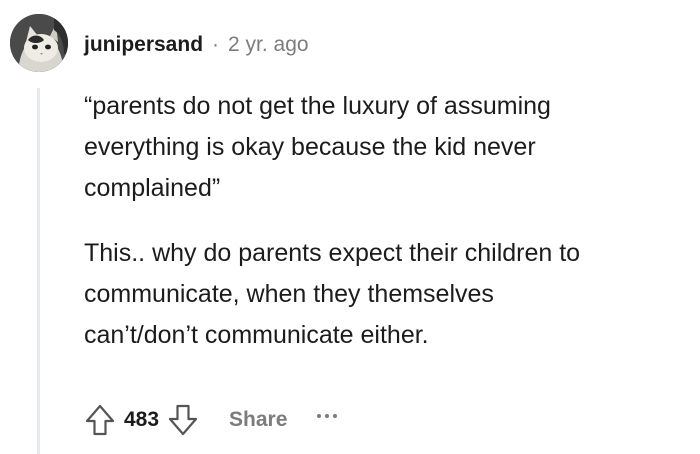  What do you see at coordinates (268, 45) in the screenshot?
I see `comment-timestamp: 2 yr. ago` at bounding box center [268, 45].